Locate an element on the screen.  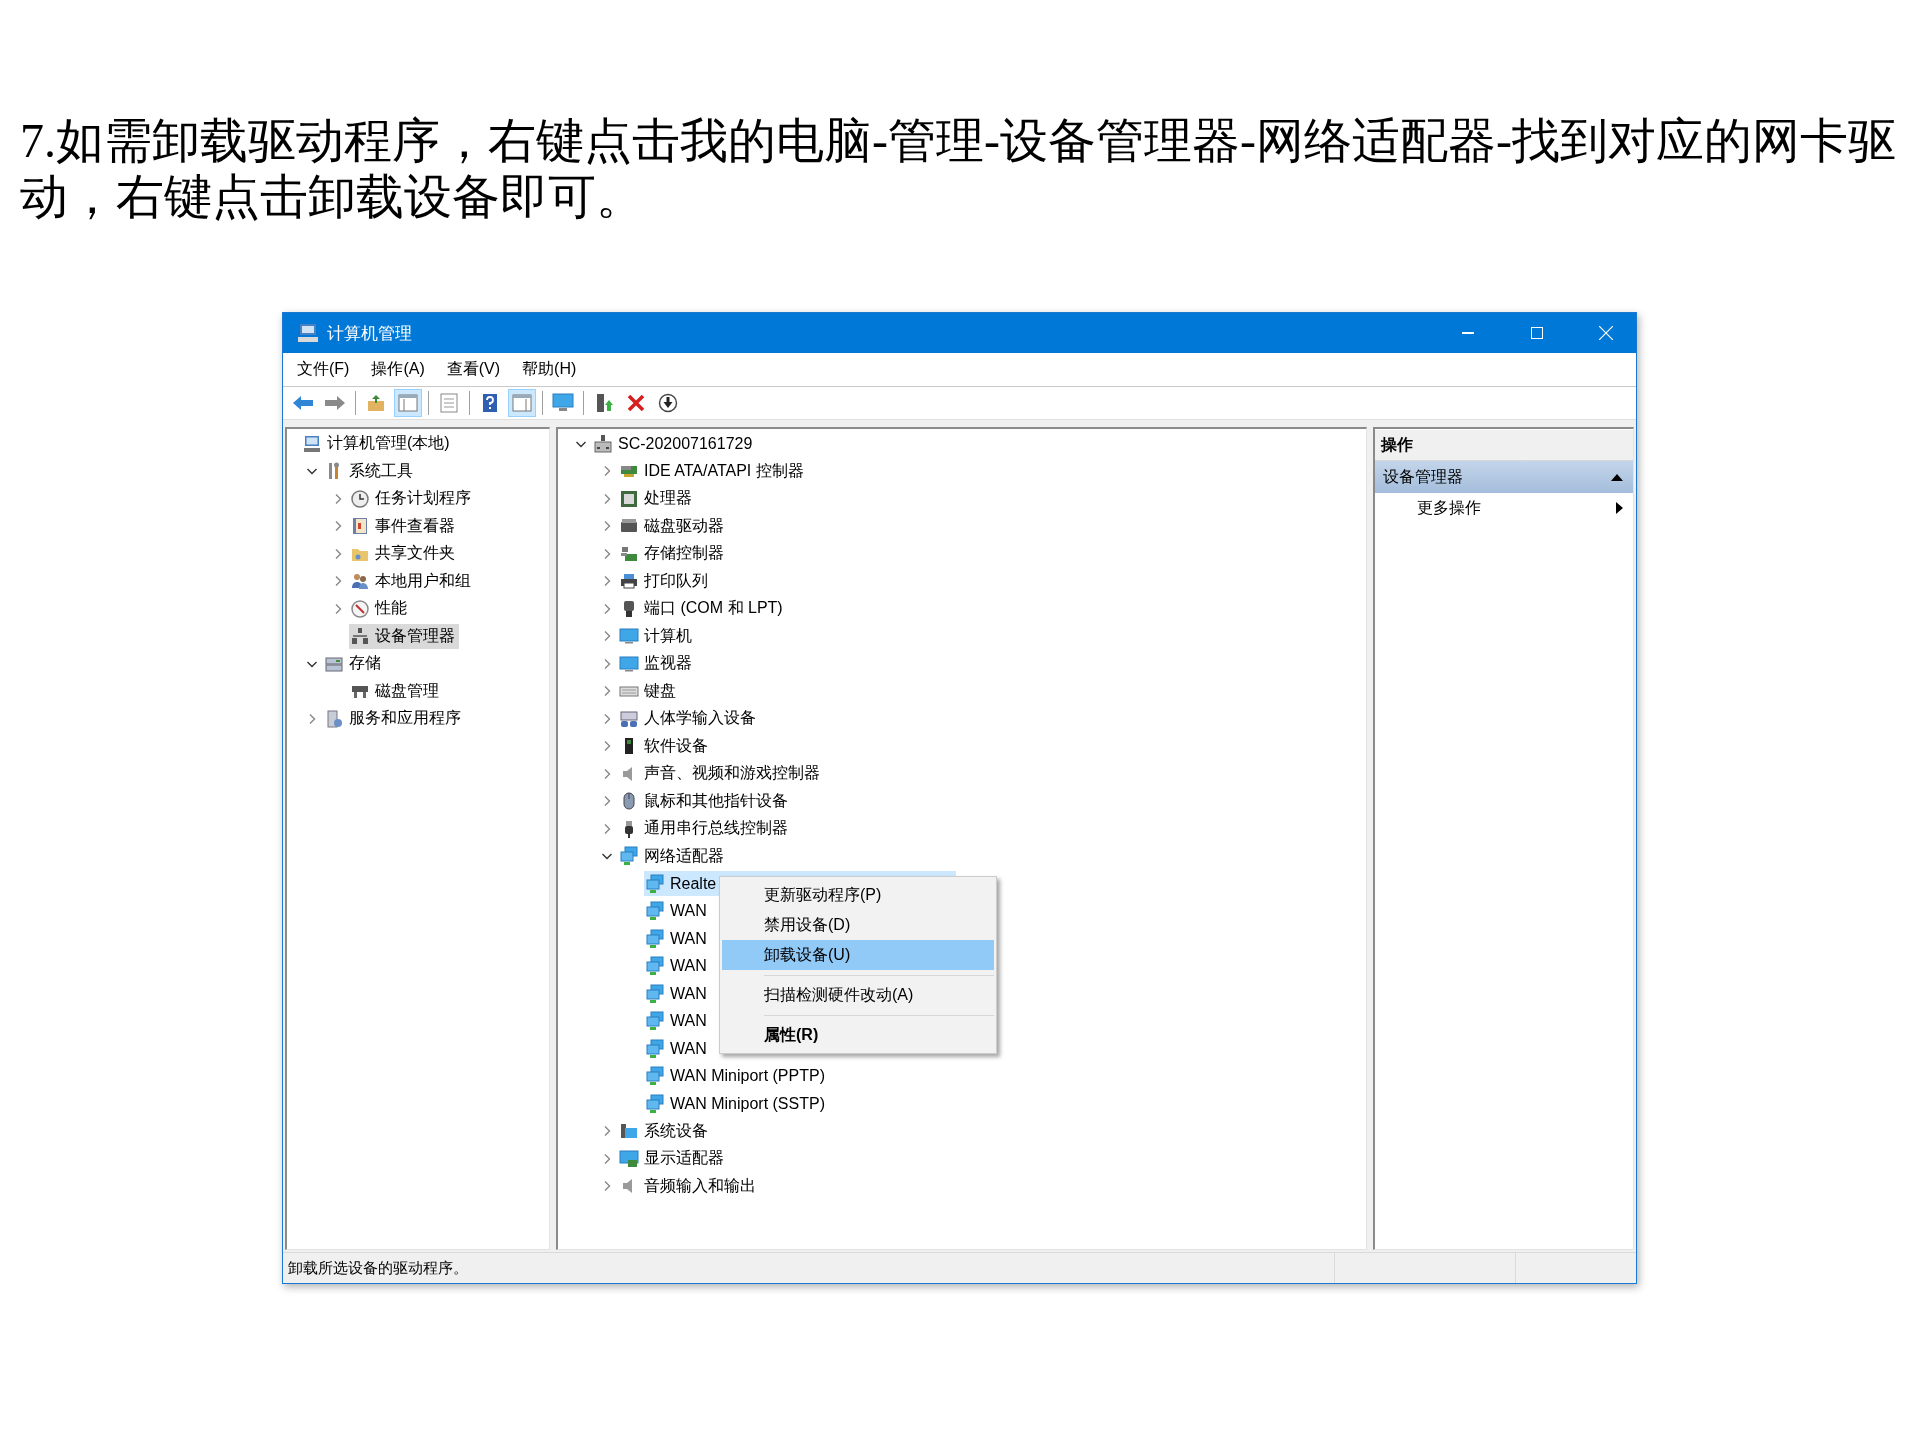
context-menu-item: 更新驱动程序(P) is located at coordinates (858, 895).